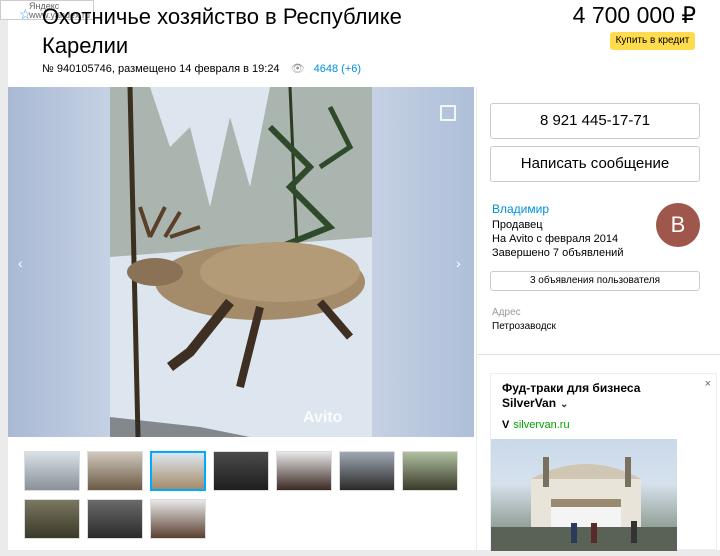 Image resolution: width=720 pixels, height=556 pixels. I want to click on seller-completed: Завершено 7 объявлений, so click(558, 253).